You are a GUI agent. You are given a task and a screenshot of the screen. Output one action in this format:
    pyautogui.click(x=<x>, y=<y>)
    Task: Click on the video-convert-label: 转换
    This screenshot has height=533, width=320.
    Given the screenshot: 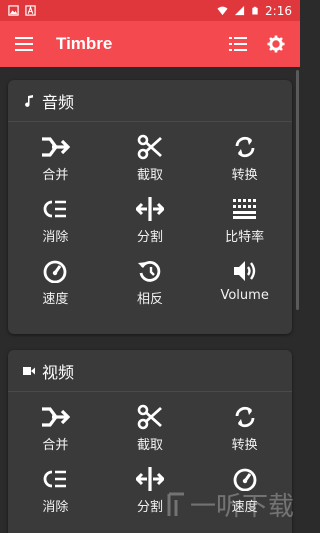 What is the action you would take?
    pyautogui.click(x=244, y=445)
    